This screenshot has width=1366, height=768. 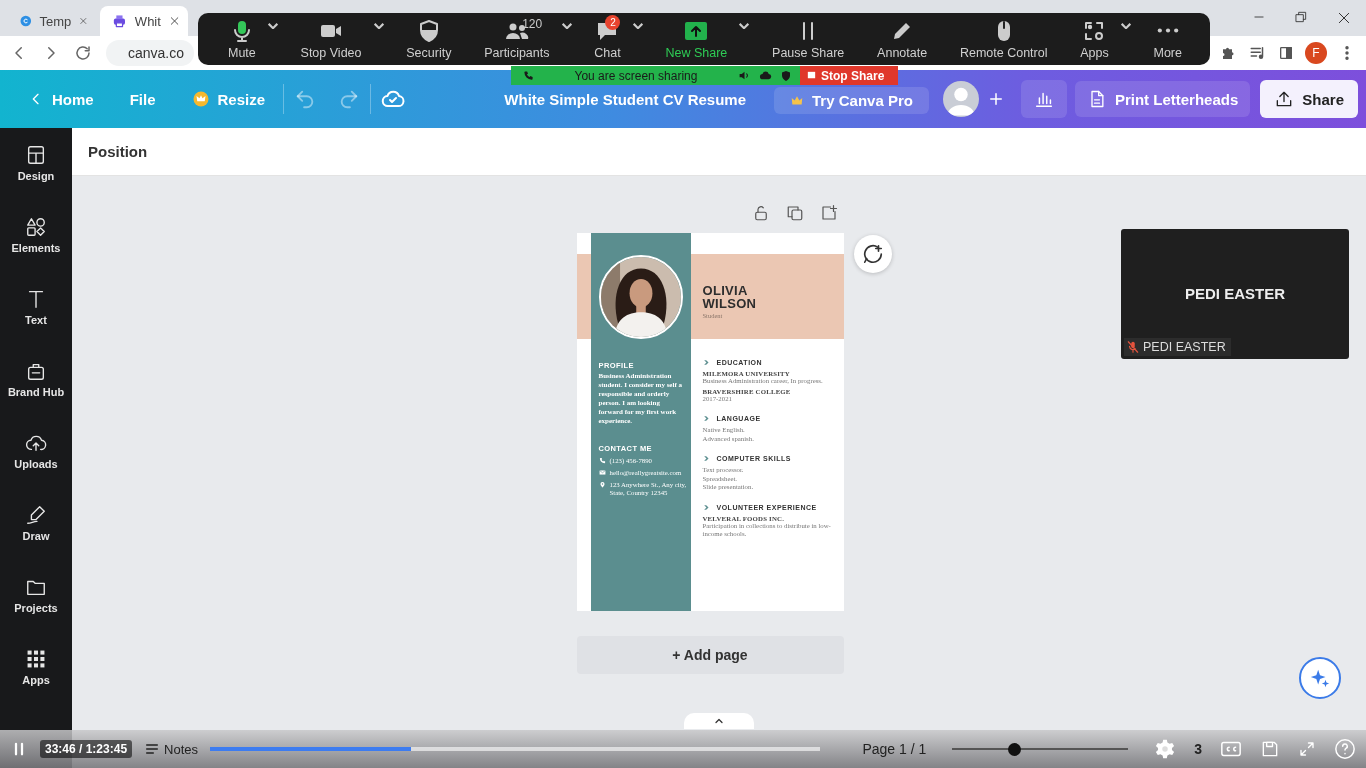 What do you see at coordinates (36, 155) in the screenshot?
I see `layout-icon` at bounding box center [36, 155].